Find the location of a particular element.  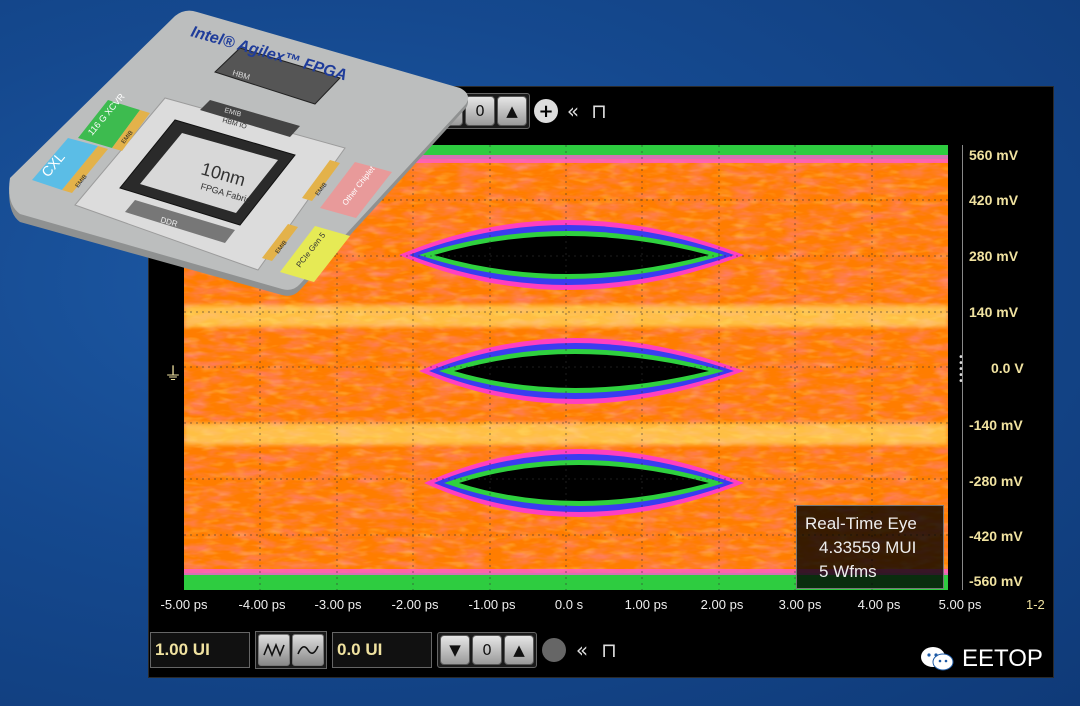

zero-icon: 0 is located at coordinates (487, 649).